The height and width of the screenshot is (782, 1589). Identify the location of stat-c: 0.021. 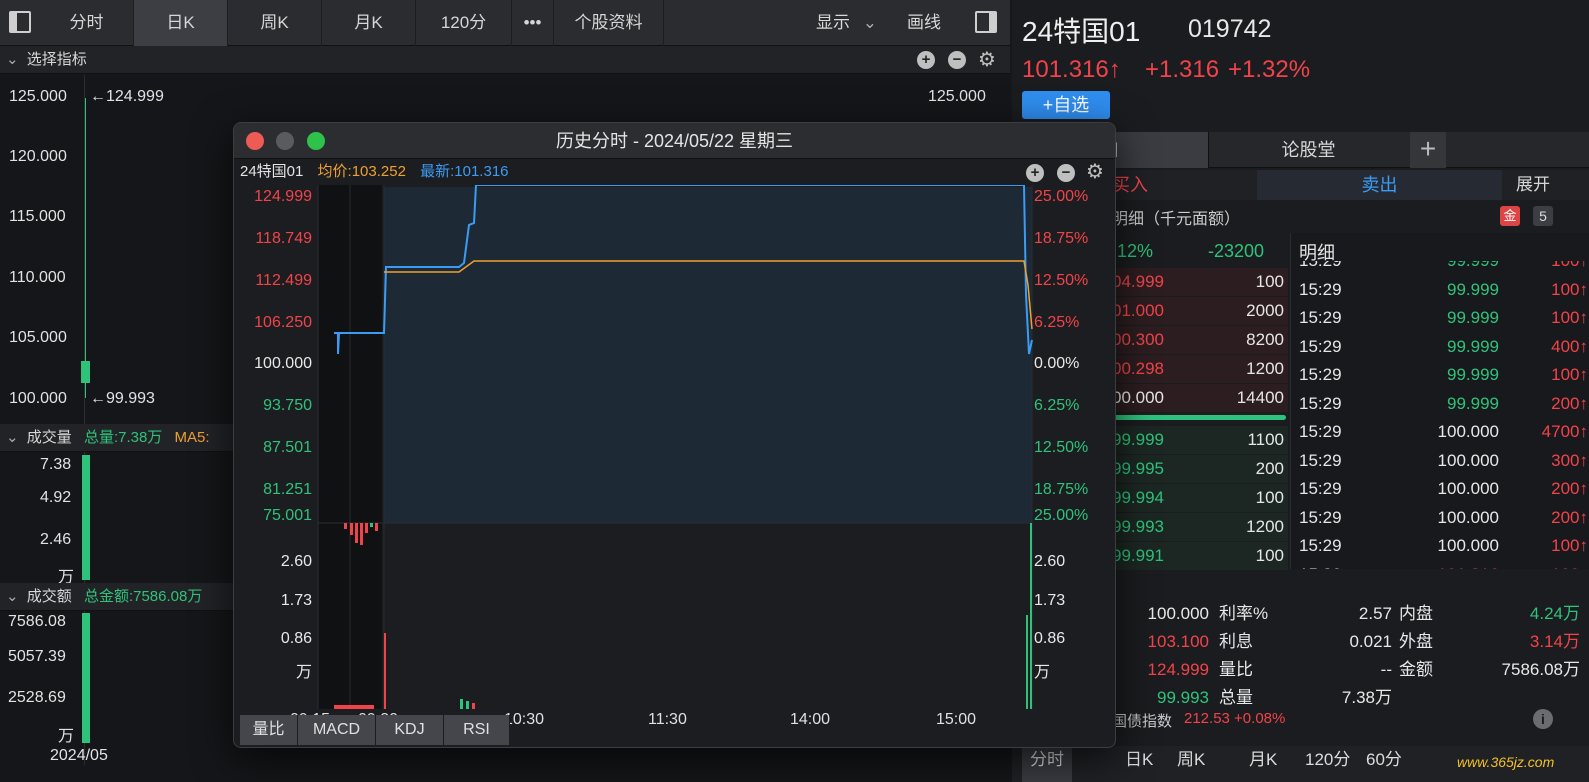
(1370, 641).